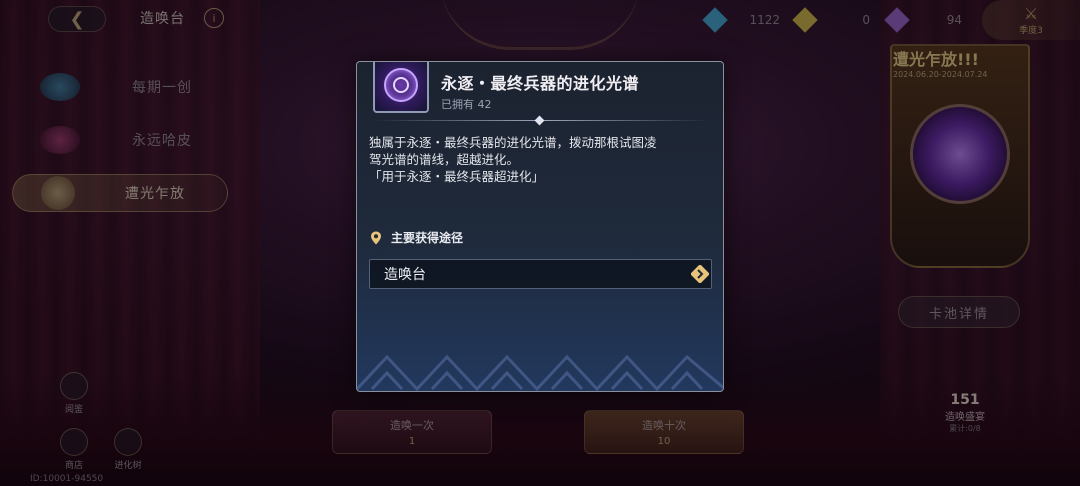 This screenshot has height=486, width=1080. What do you see at coordinates (427, 238) in the screenshot?
I see `source-header-label: 主要获得途径` at bounding box center [427, 238].